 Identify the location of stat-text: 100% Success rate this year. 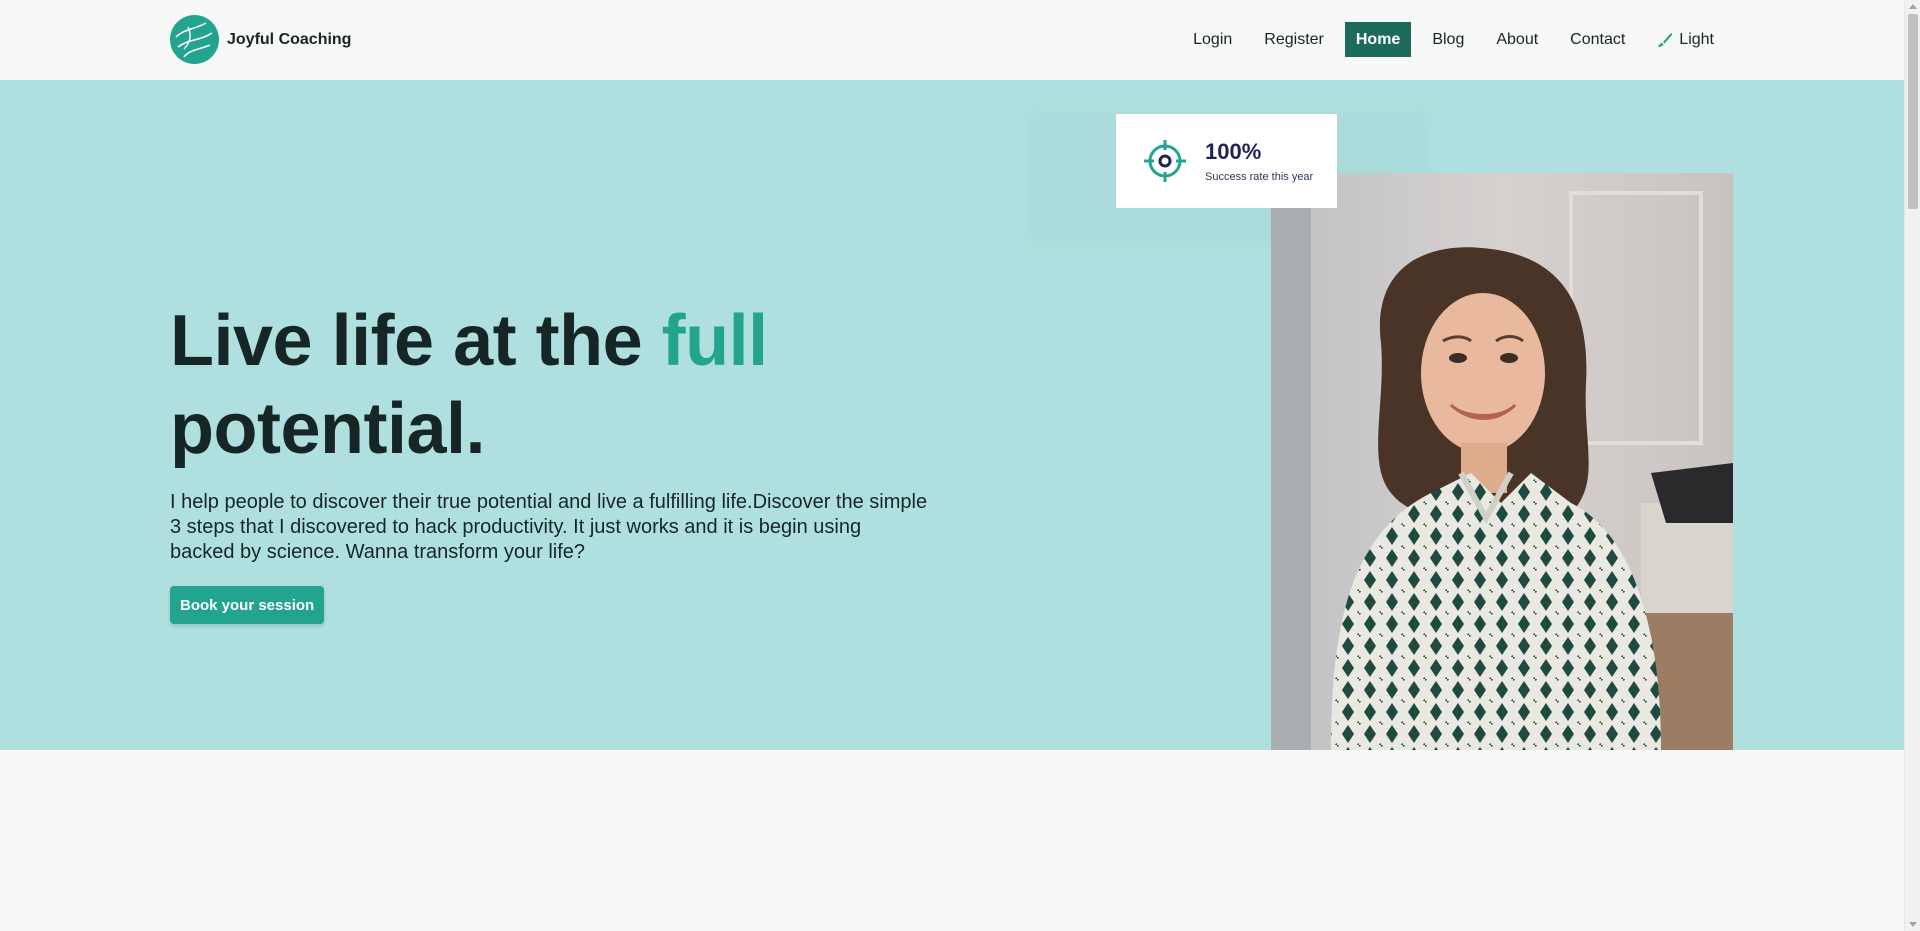
(1259, 161).